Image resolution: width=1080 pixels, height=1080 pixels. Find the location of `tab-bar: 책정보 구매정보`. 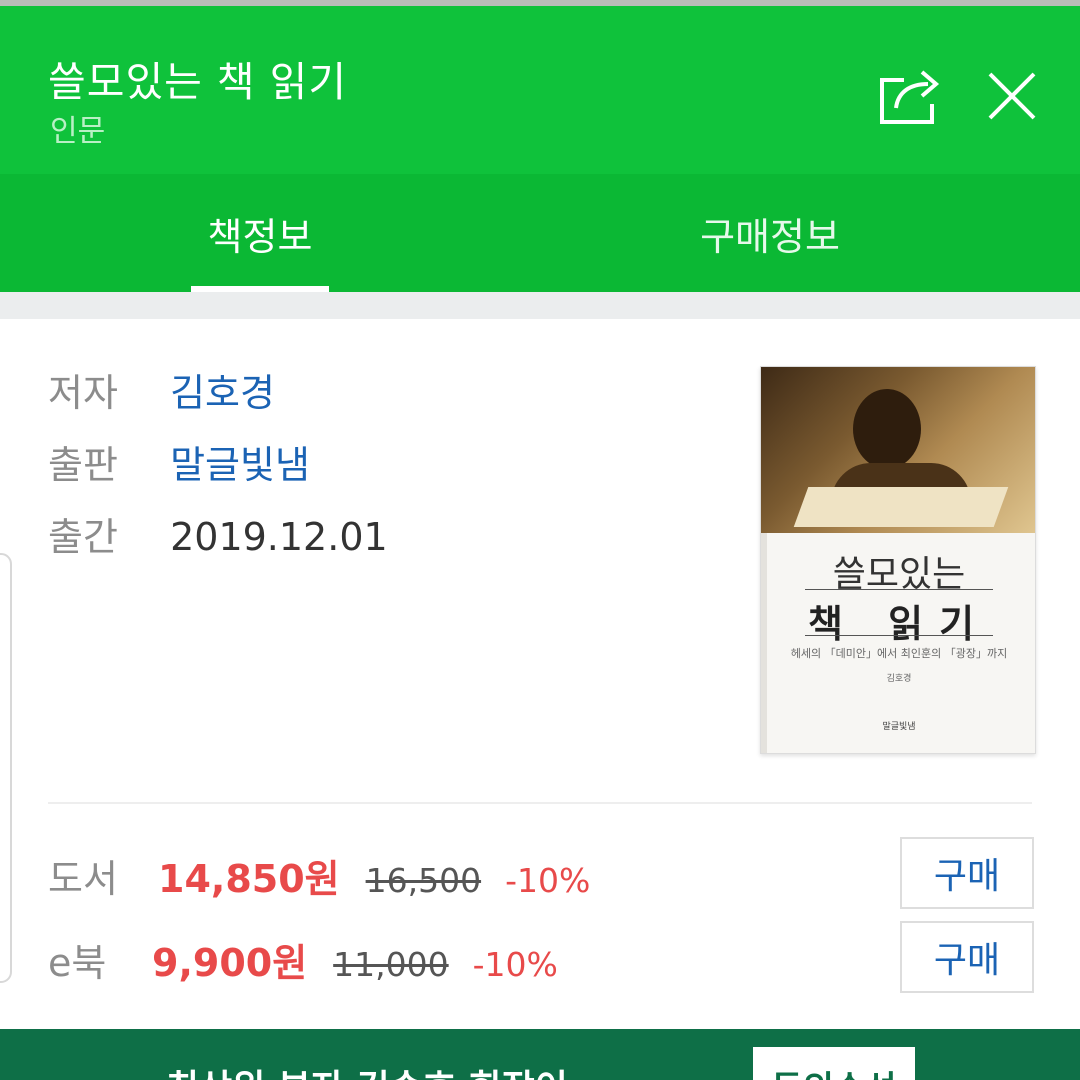

tab-bar: 책정보 구매정보 is located at coordinates (540, 233).